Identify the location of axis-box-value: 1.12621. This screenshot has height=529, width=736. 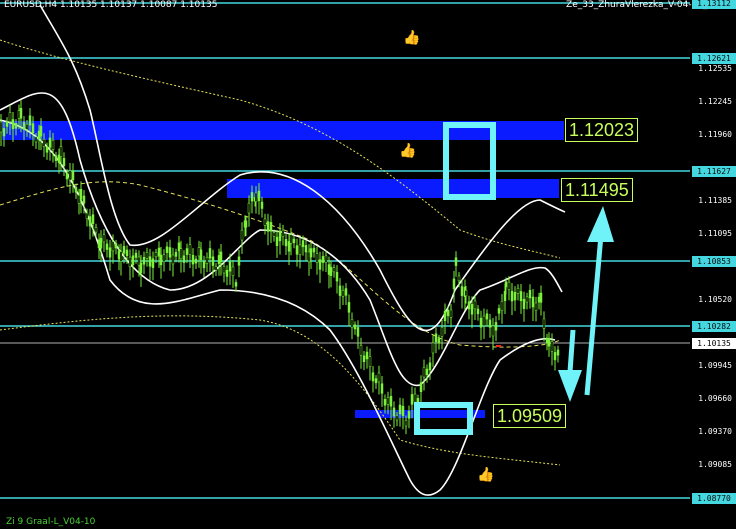
(714, 58).